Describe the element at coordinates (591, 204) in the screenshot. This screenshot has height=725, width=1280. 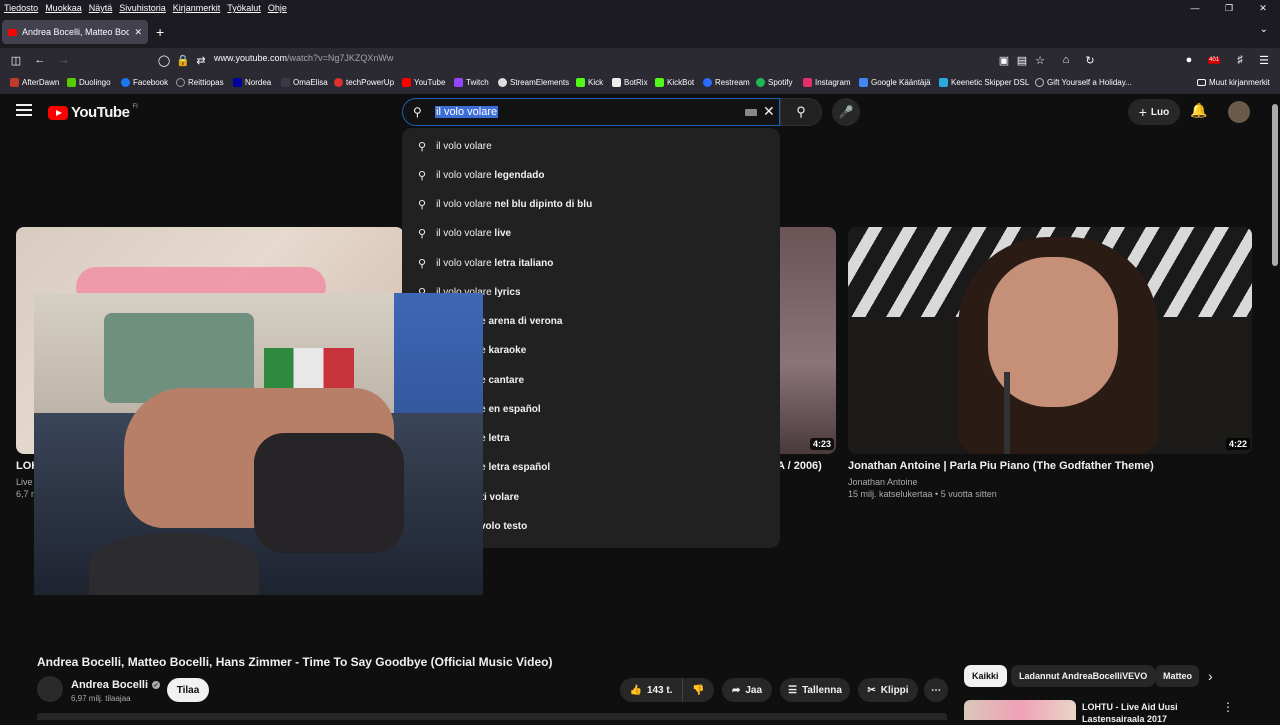
I see `suggestion-item: ⚲ il volo volare nel blu dipinto di blu` at that location.